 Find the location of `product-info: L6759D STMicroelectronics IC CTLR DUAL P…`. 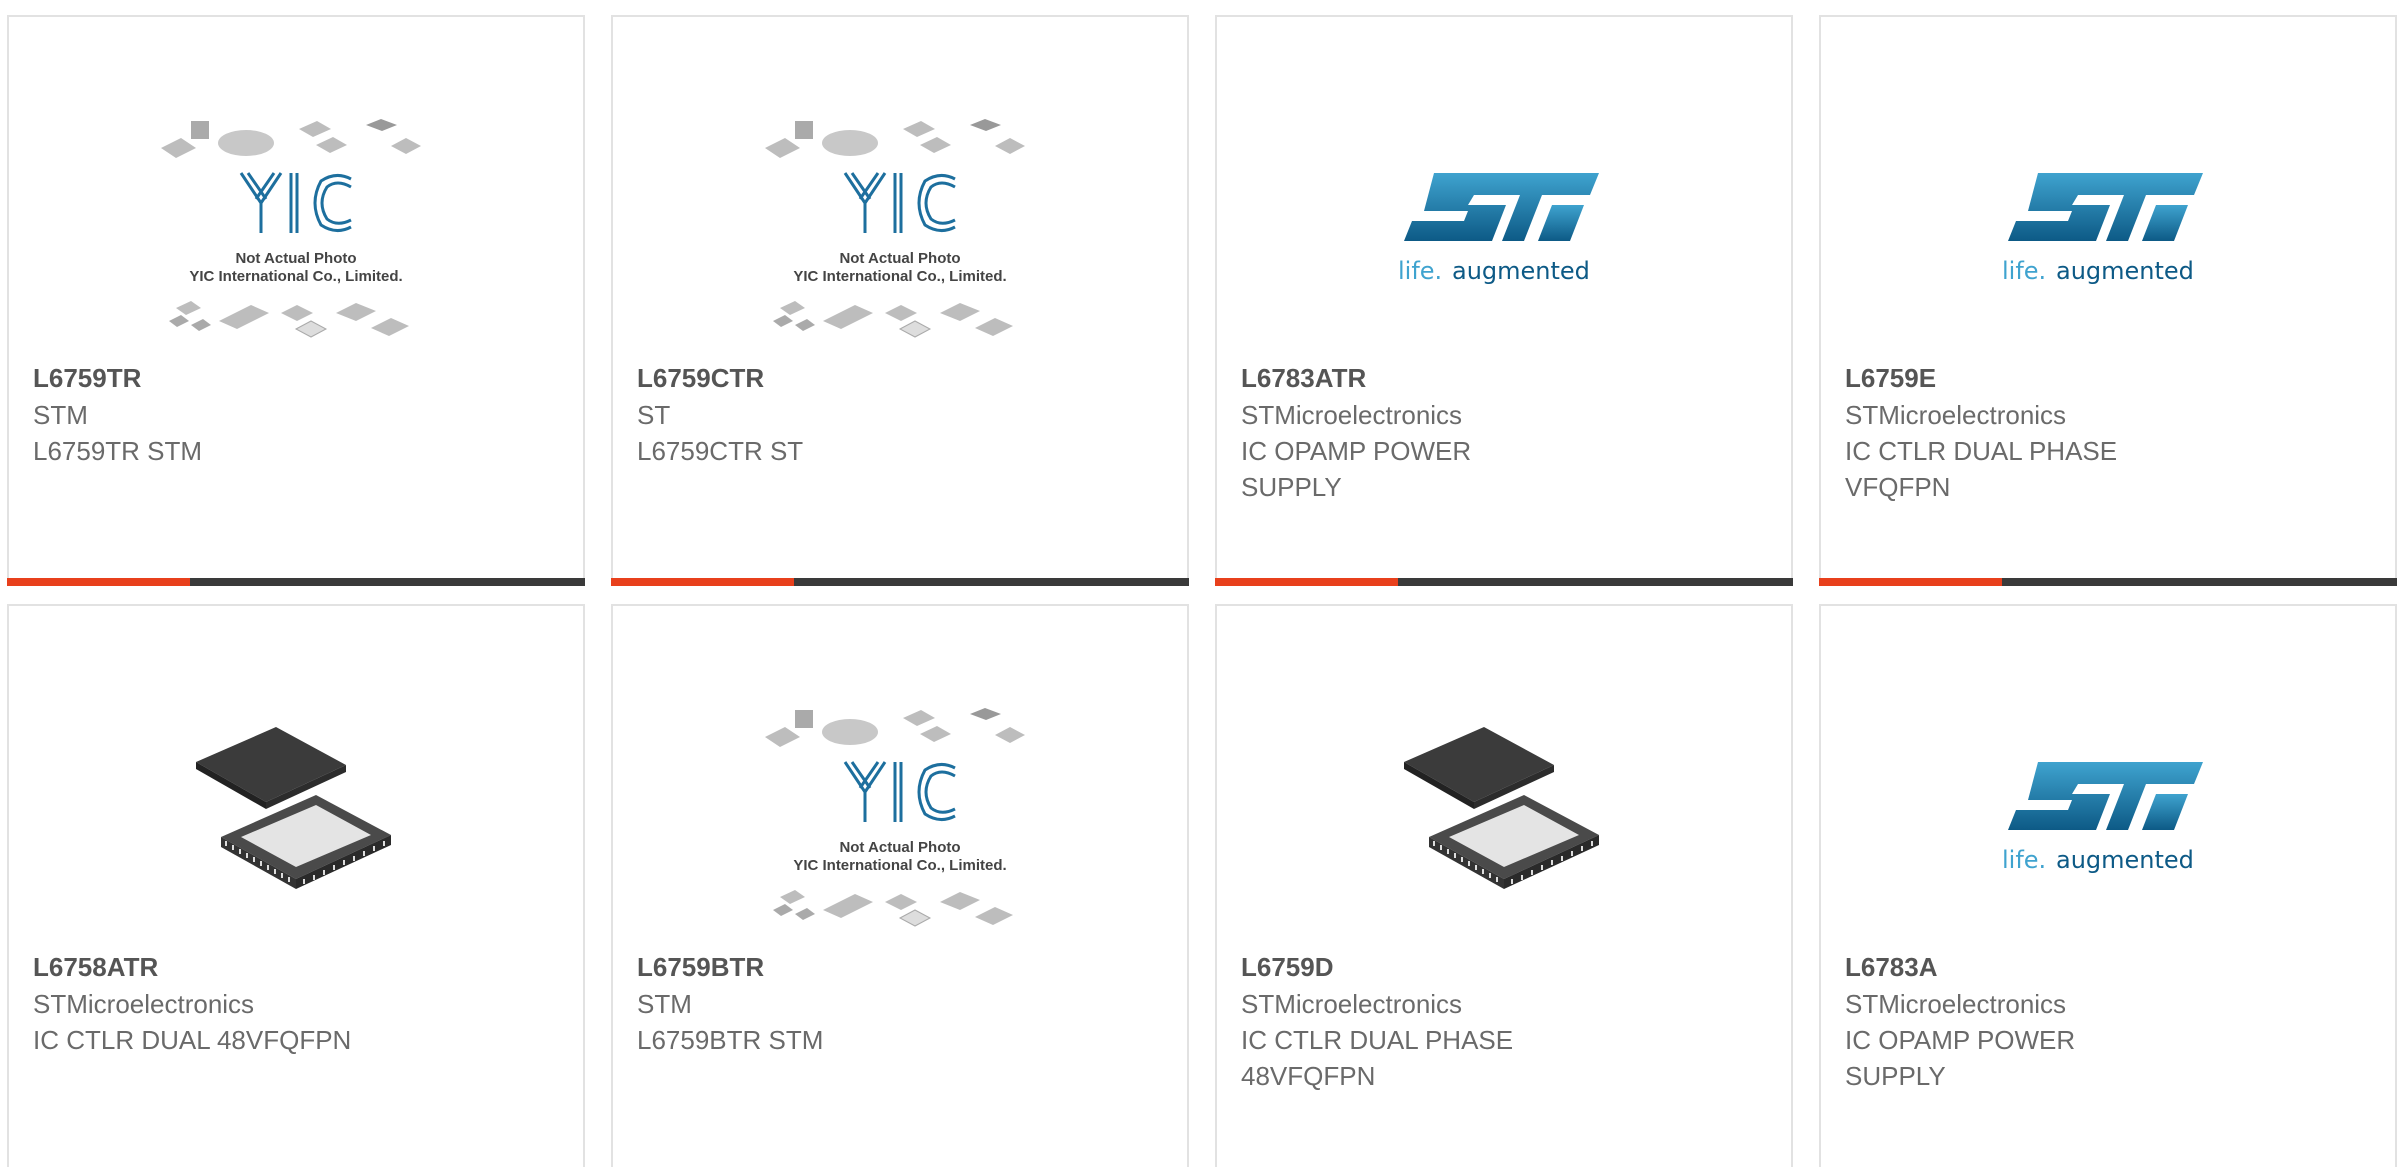

product-info: L6759D STMicroelectronics IC CTLR DUAL P… is located at coordinates (1504, 1021).